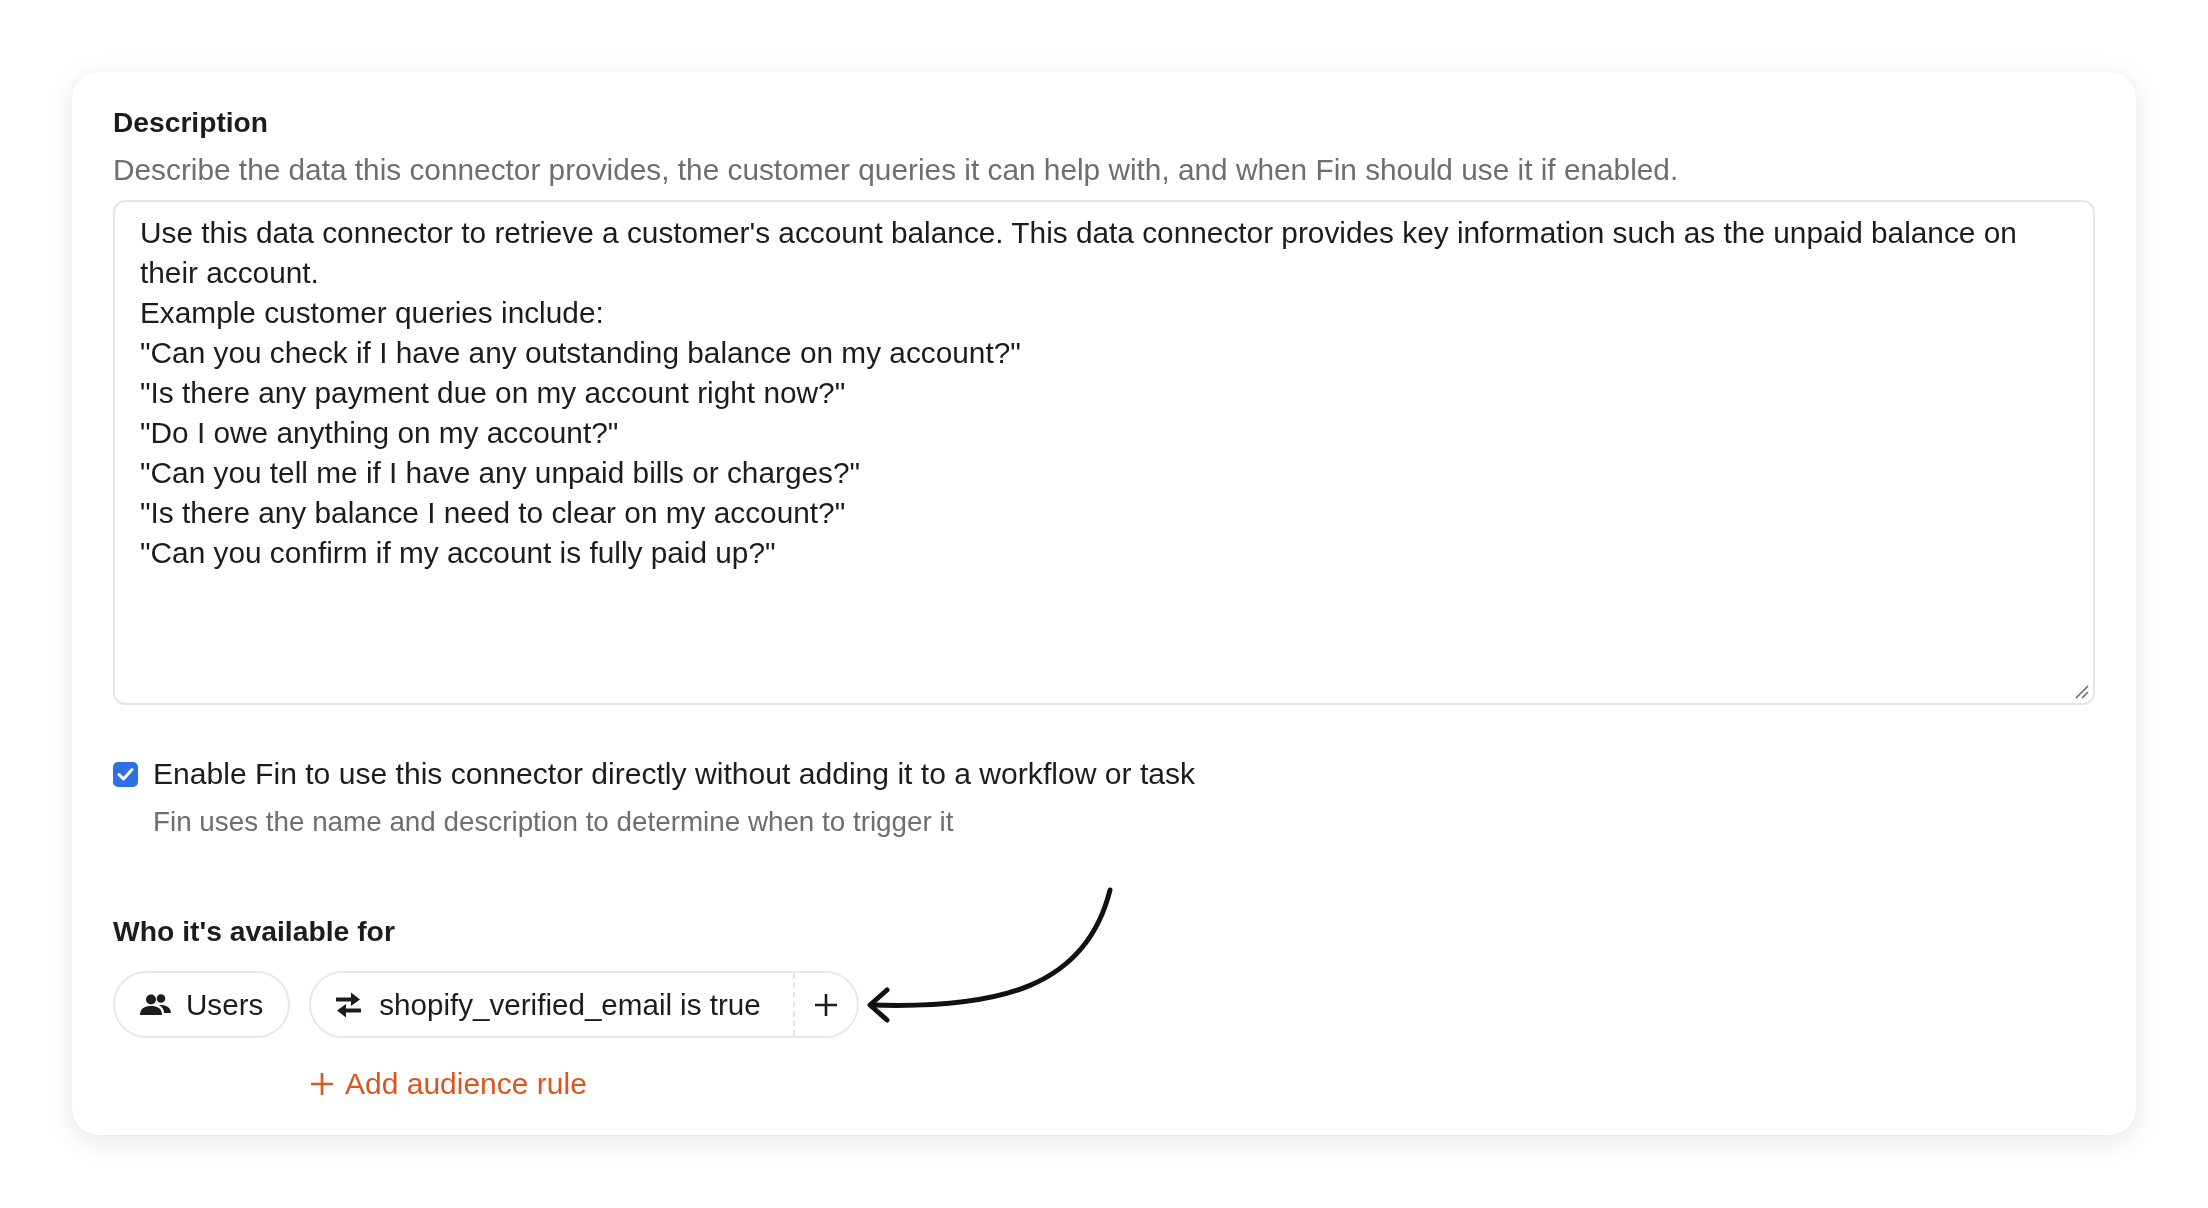  I want to click on description-hint: Describe the data this connector provides, the customer queries it can help with, and when Fin should use it if enabled., so click(896, 170).